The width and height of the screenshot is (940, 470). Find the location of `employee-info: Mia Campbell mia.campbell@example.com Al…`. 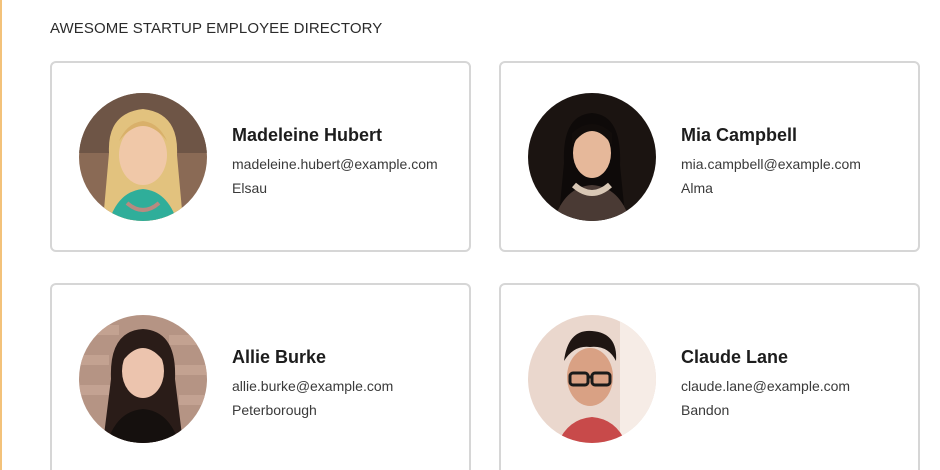

employee-info: Mia Campbell mia.campbell@example.com Al… is located at coordinates (771, 162).